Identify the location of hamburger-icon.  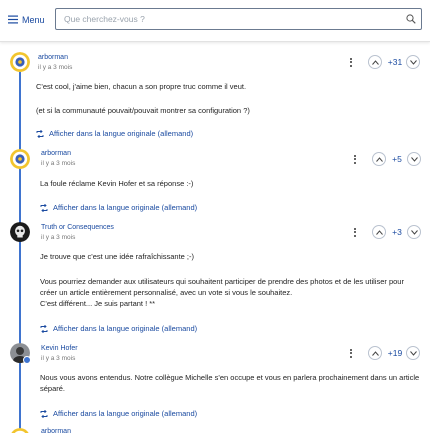
(13, 20).